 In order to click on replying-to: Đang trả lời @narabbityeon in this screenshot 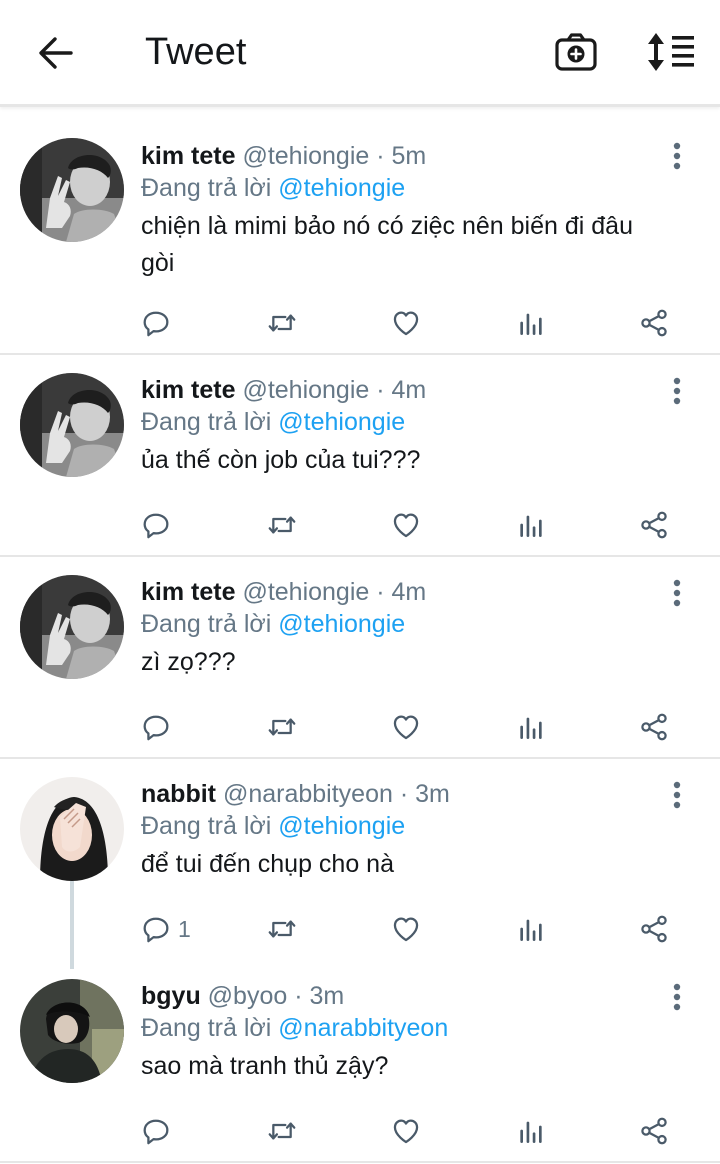, I will do `click(400, 1028)`.